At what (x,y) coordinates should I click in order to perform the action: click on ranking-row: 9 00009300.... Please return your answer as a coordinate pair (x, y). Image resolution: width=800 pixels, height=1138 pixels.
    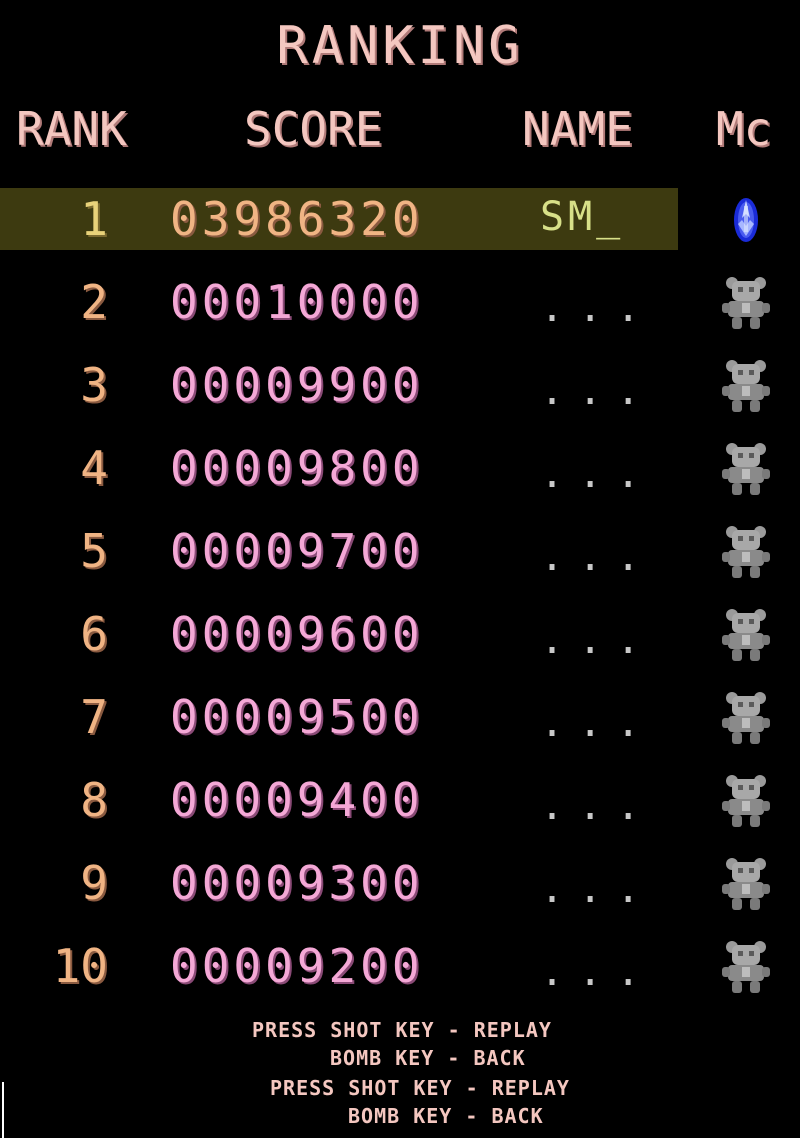
    Looking at the image, I should click on (400, 883).